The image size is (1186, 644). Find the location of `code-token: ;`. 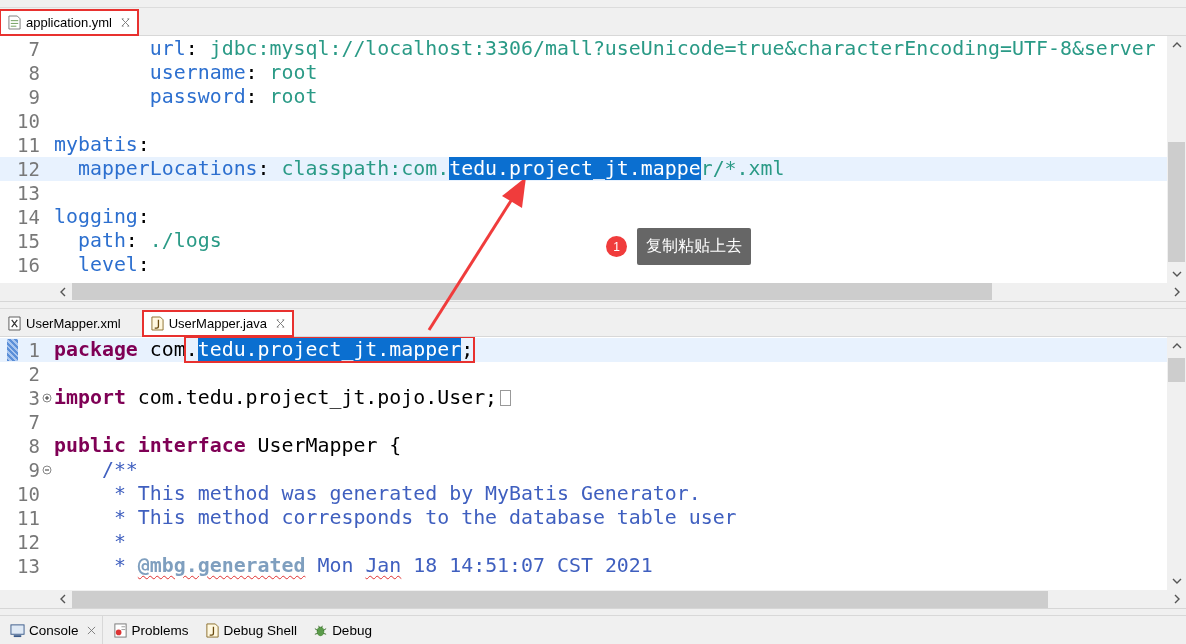

code-token: ; is located at coordinates (467, 349).